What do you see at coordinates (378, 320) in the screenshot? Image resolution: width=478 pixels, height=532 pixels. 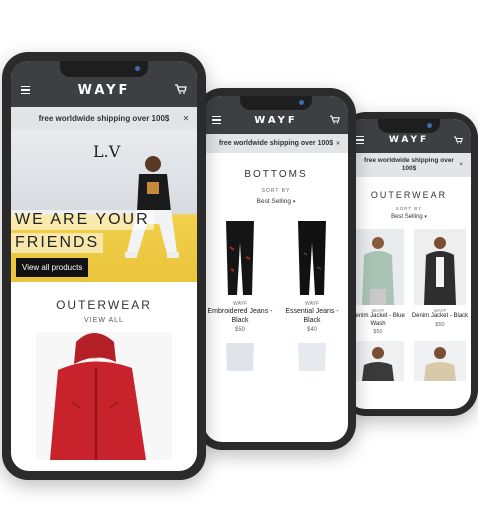 I see `product-name: Denim Jacket - Blue Wash` at bounding box center [378, 320].